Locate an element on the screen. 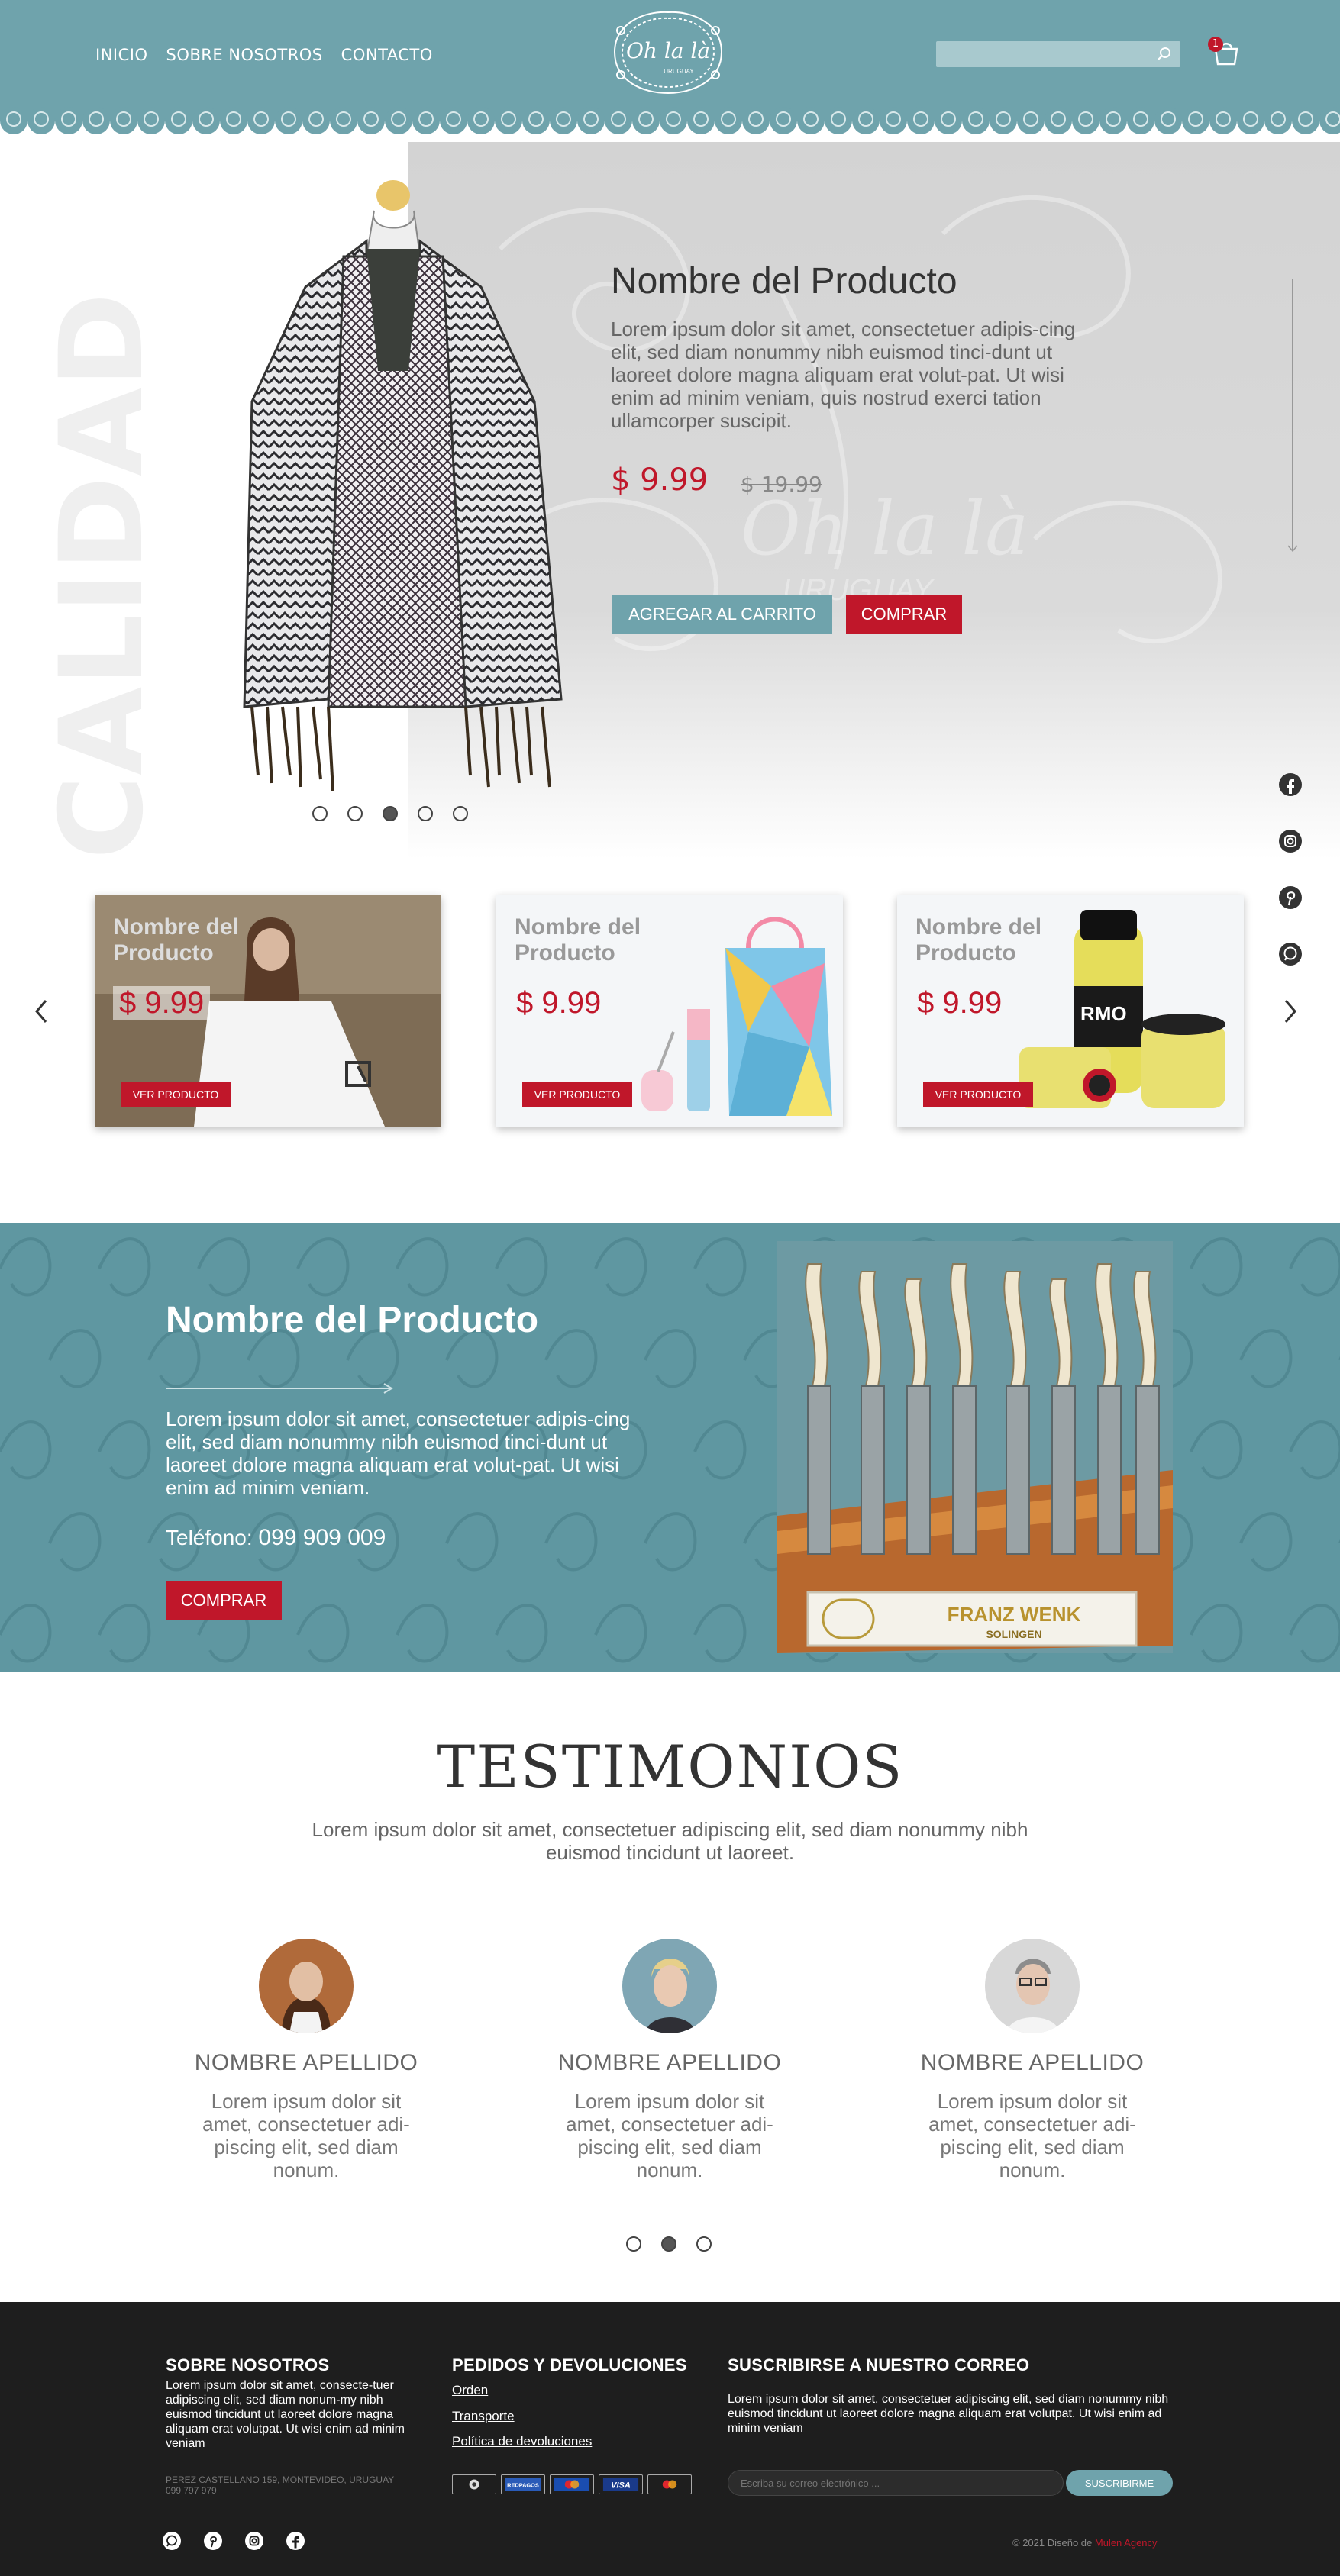 This screenshot has height=2576, width=1340. buy-button: COMPRAR is located at coordinates (904, 615).